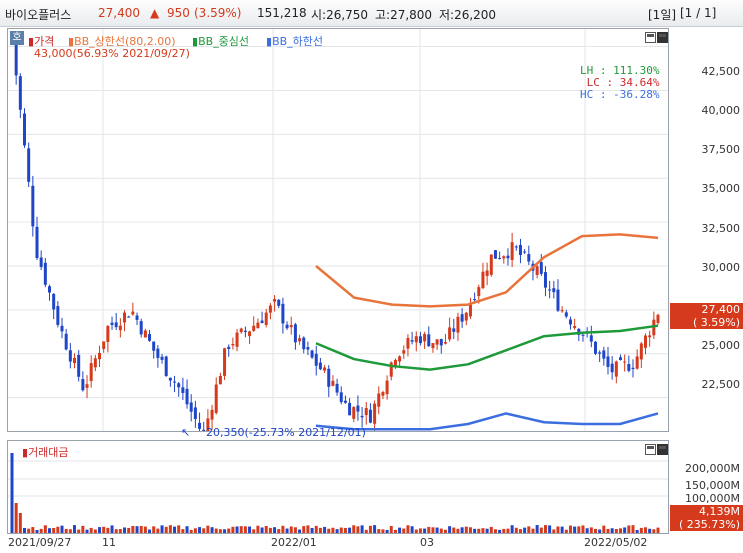 The height and width of the screenshot is (553, 743). Describe the element at coordinates (17, 38) in the screenshot. I see `order-badge: 호` at that location.